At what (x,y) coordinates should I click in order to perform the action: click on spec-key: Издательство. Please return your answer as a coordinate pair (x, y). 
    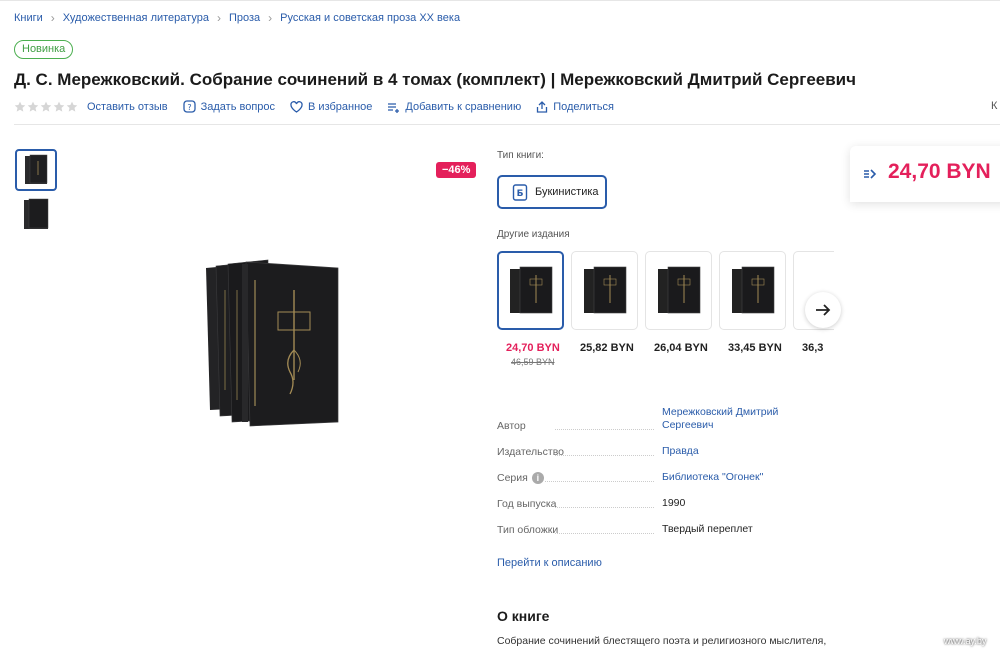
    Looking at the image, I should click on (531, 452).